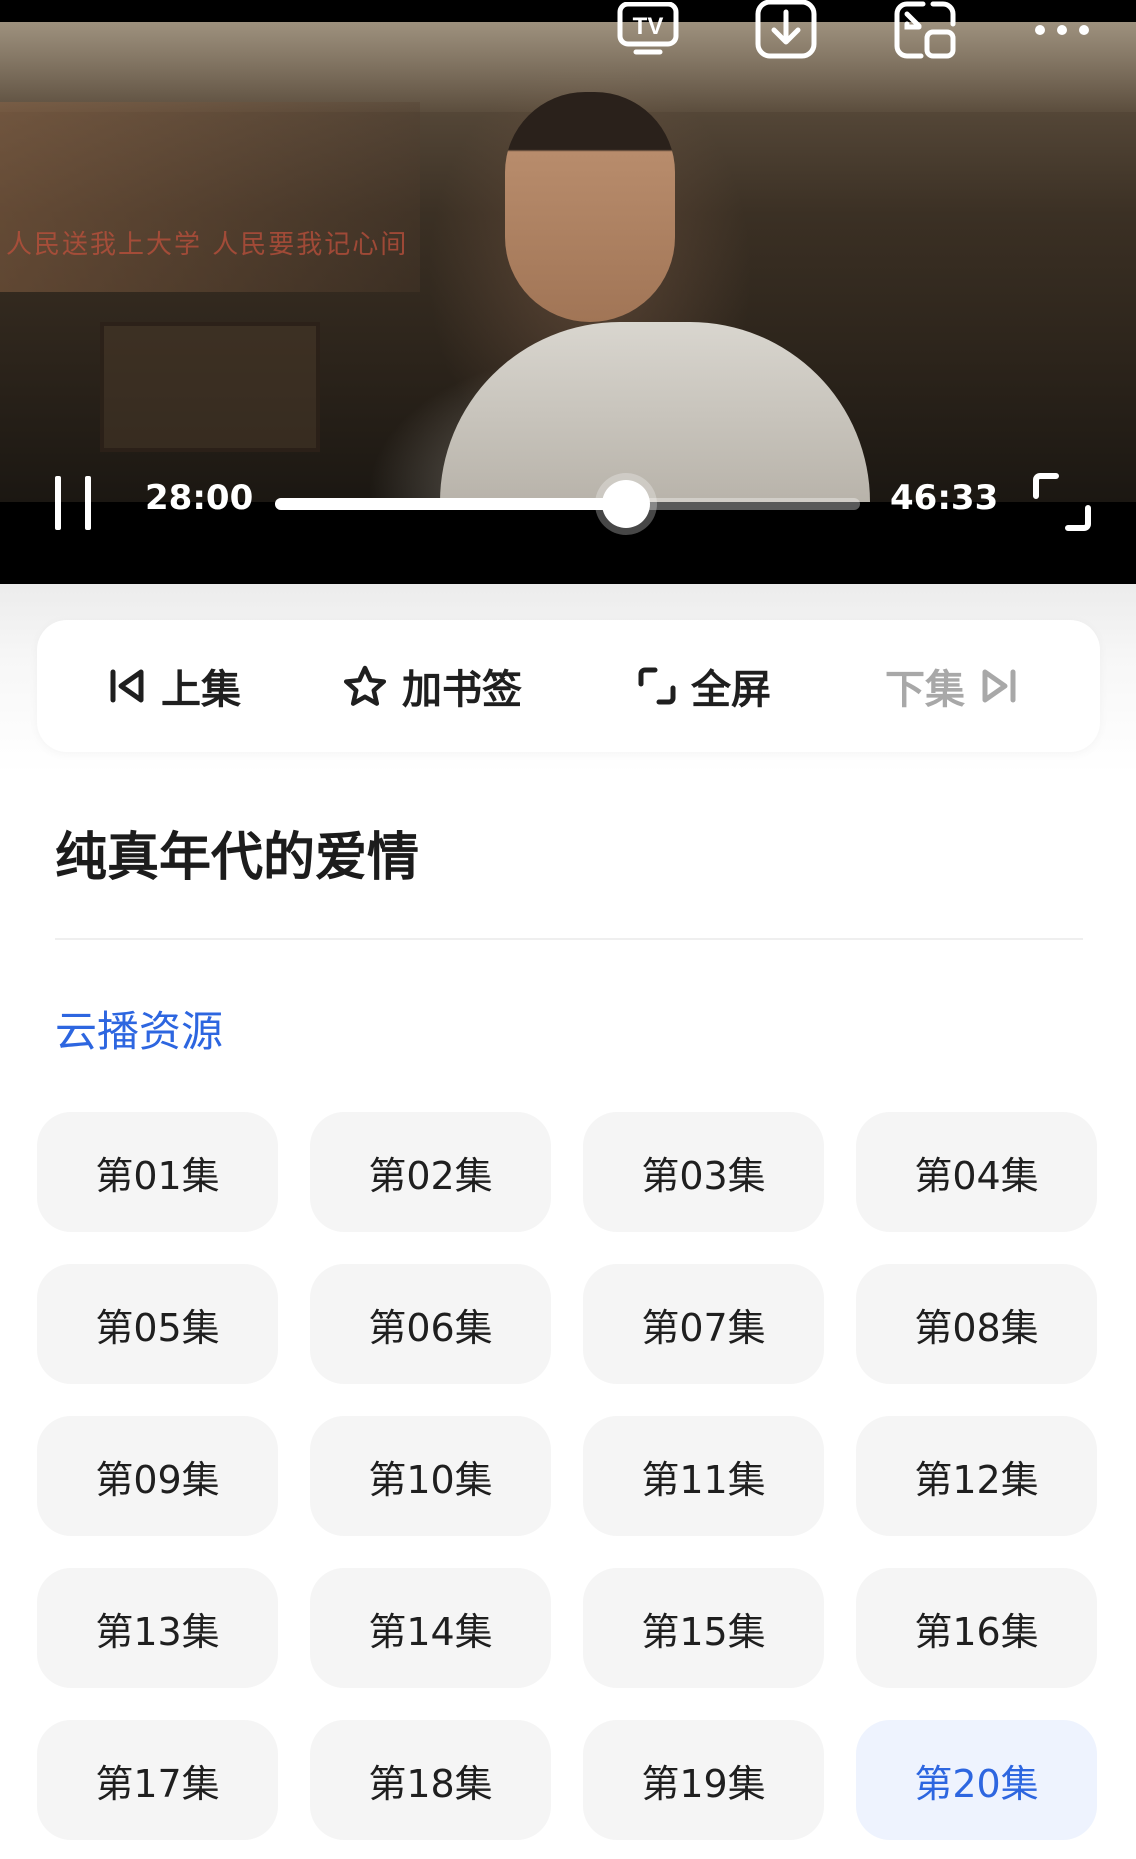  Describe the element at coordinates (430, 1476) in the screenshot. I see `episode-button: 第10集` at that location.